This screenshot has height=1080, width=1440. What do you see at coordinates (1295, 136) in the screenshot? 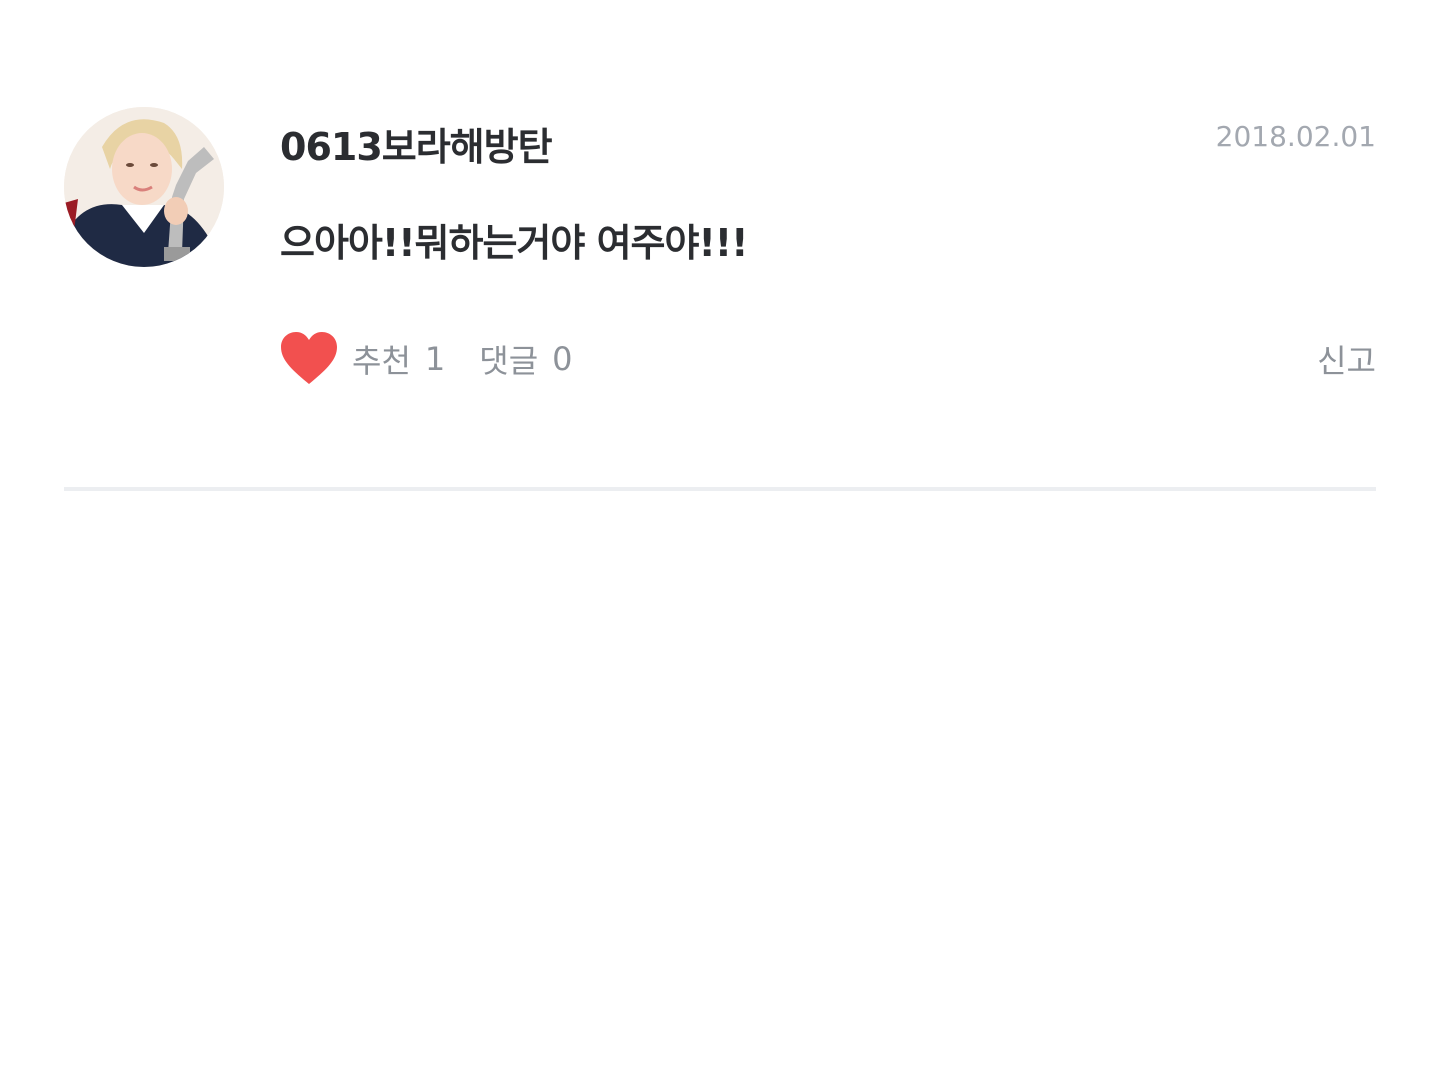
I see `comment-date: 2018.02.01` at bounding box center [1295, 136].